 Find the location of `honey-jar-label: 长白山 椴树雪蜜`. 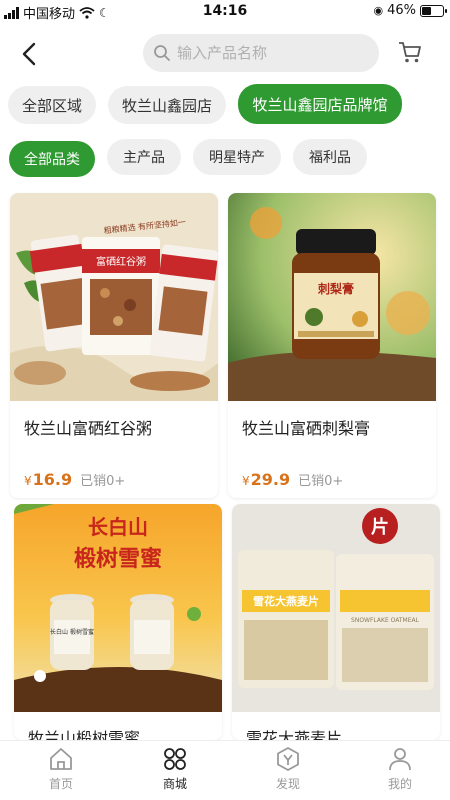

honey-jar-label: 长白山 椴树雪蜜 is located at coordinates (72, 632).